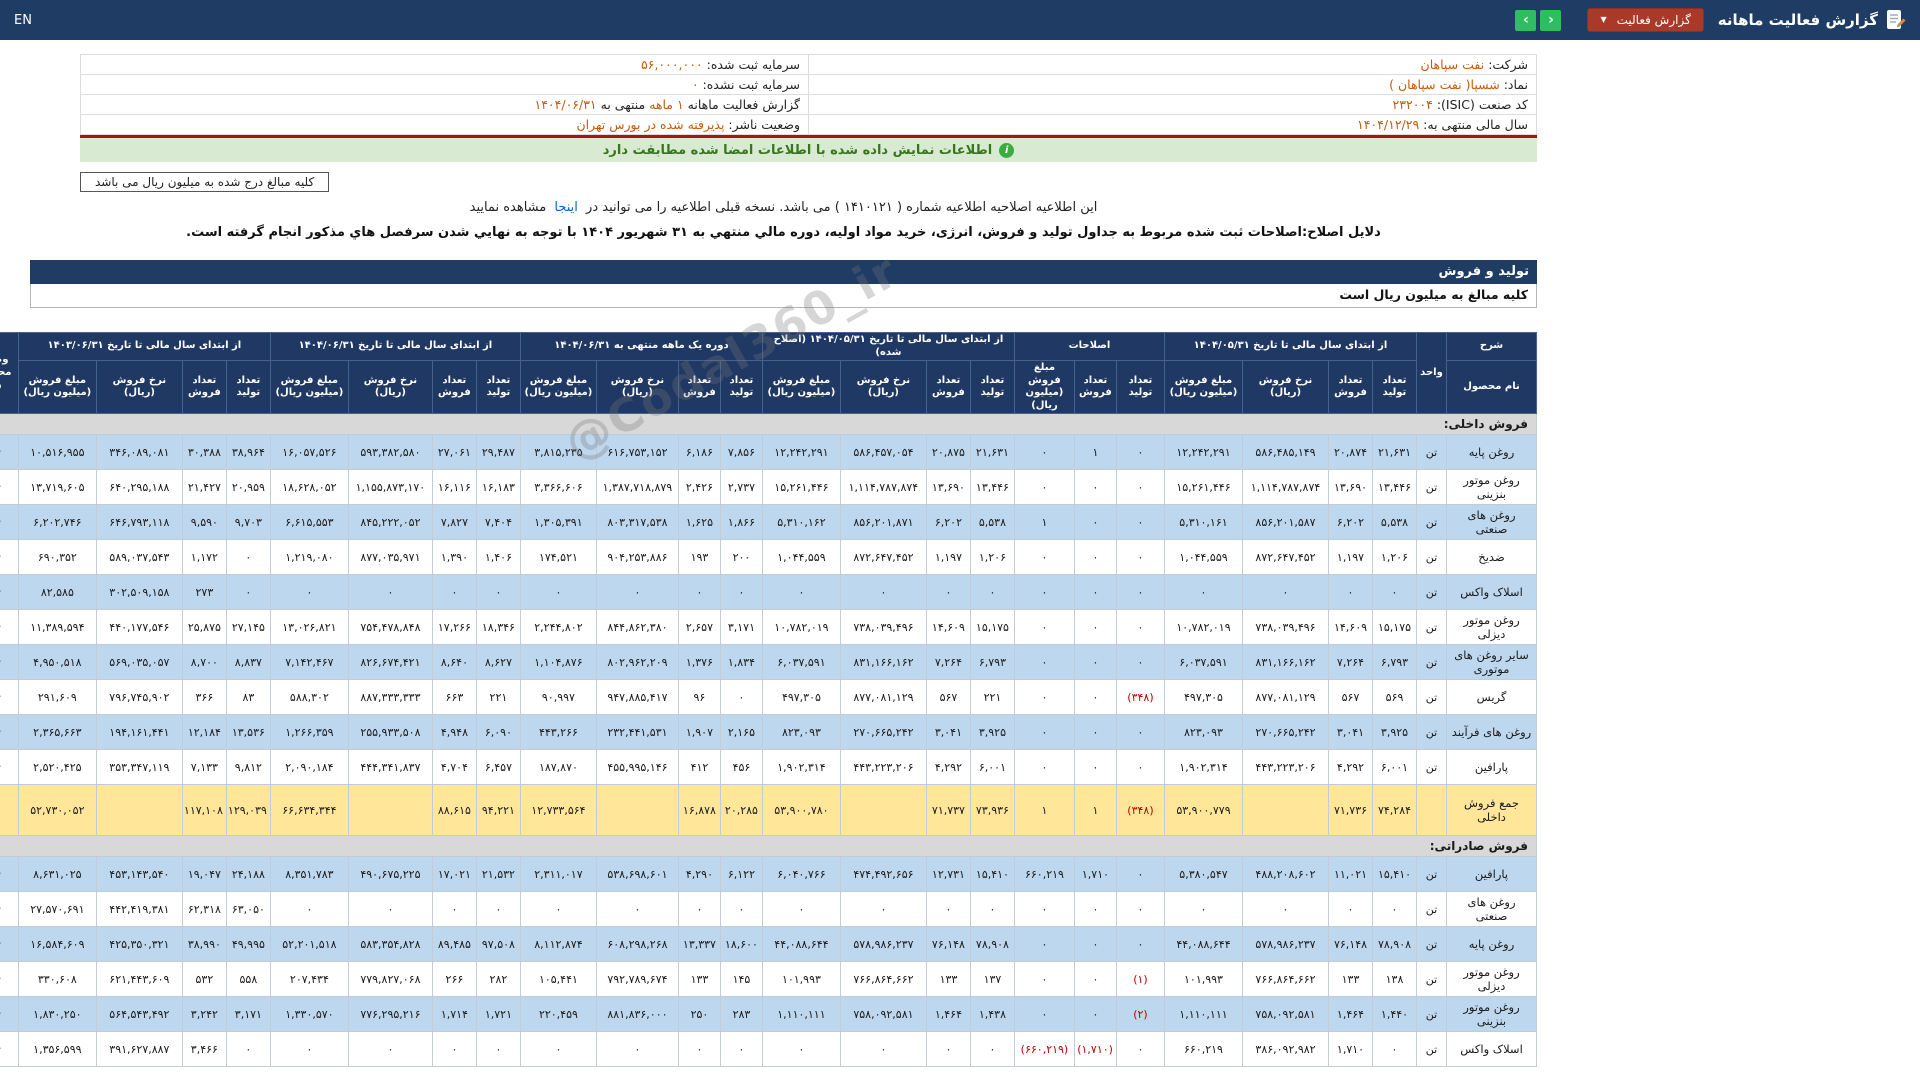  Describe the element at coordinates (1140, 697) in the screenshot. I see `value-cell: (۳۴۸)` at that location.